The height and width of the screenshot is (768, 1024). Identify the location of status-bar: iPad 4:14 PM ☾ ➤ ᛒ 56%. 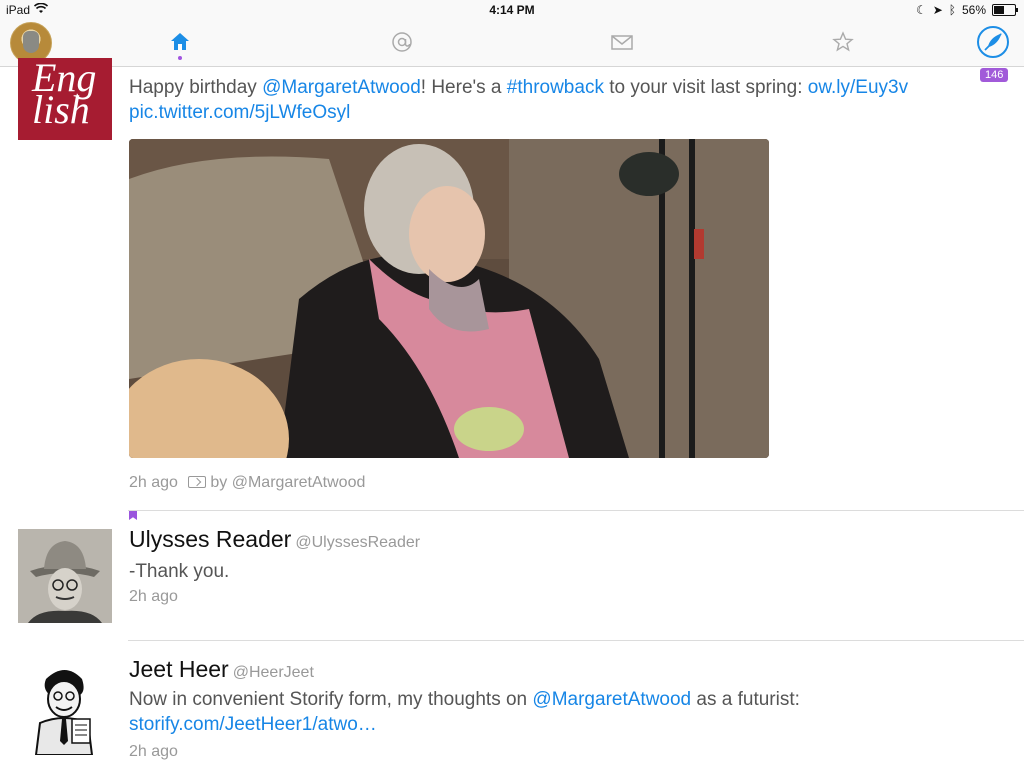
(512, 10).